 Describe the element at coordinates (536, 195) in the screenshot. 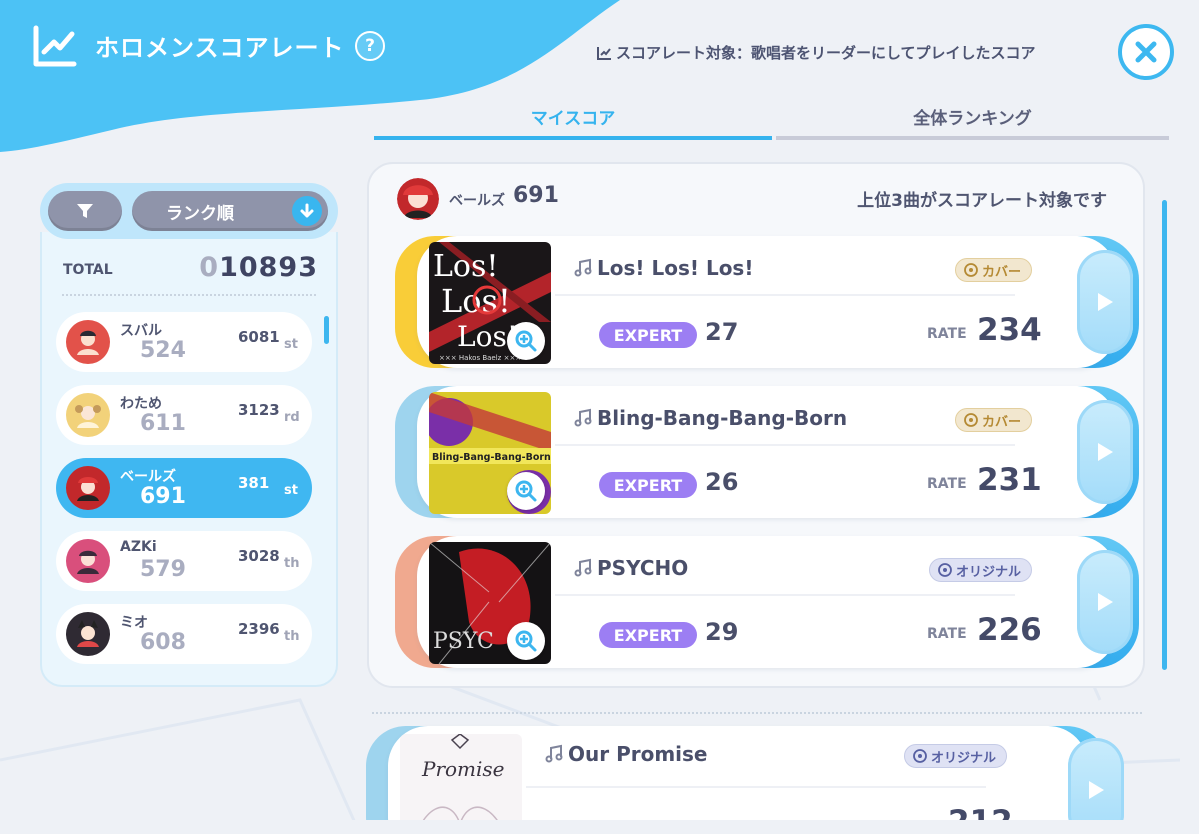

I see `selected-member-rate: 691` at that location.